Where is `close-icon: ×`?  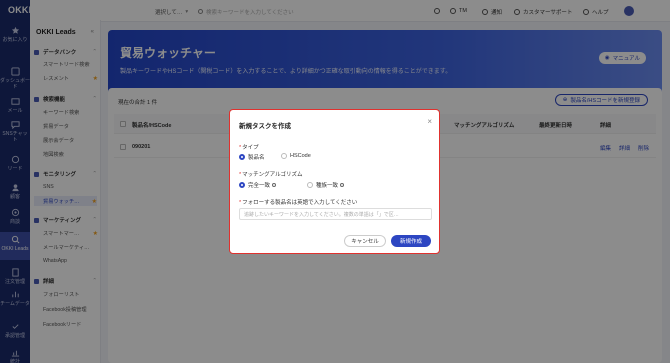 close-icon: × is located at coordinates (429, 121).